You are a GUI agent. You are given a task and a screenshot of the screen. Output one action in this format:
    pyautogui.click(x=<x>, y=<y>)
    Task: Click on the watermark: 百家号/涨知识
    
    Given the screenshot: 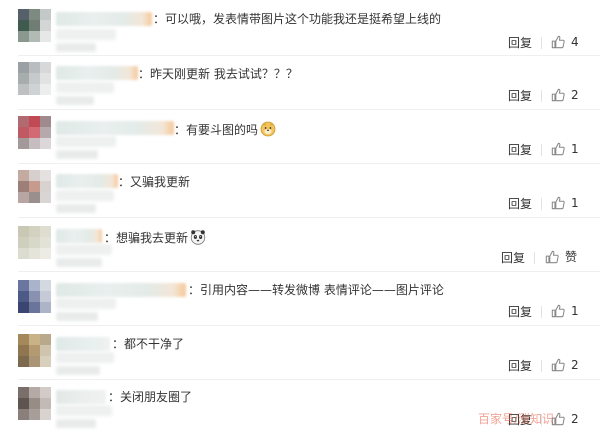 What is the action you would take?
    pyautogui.click(x=516, y=419)
    